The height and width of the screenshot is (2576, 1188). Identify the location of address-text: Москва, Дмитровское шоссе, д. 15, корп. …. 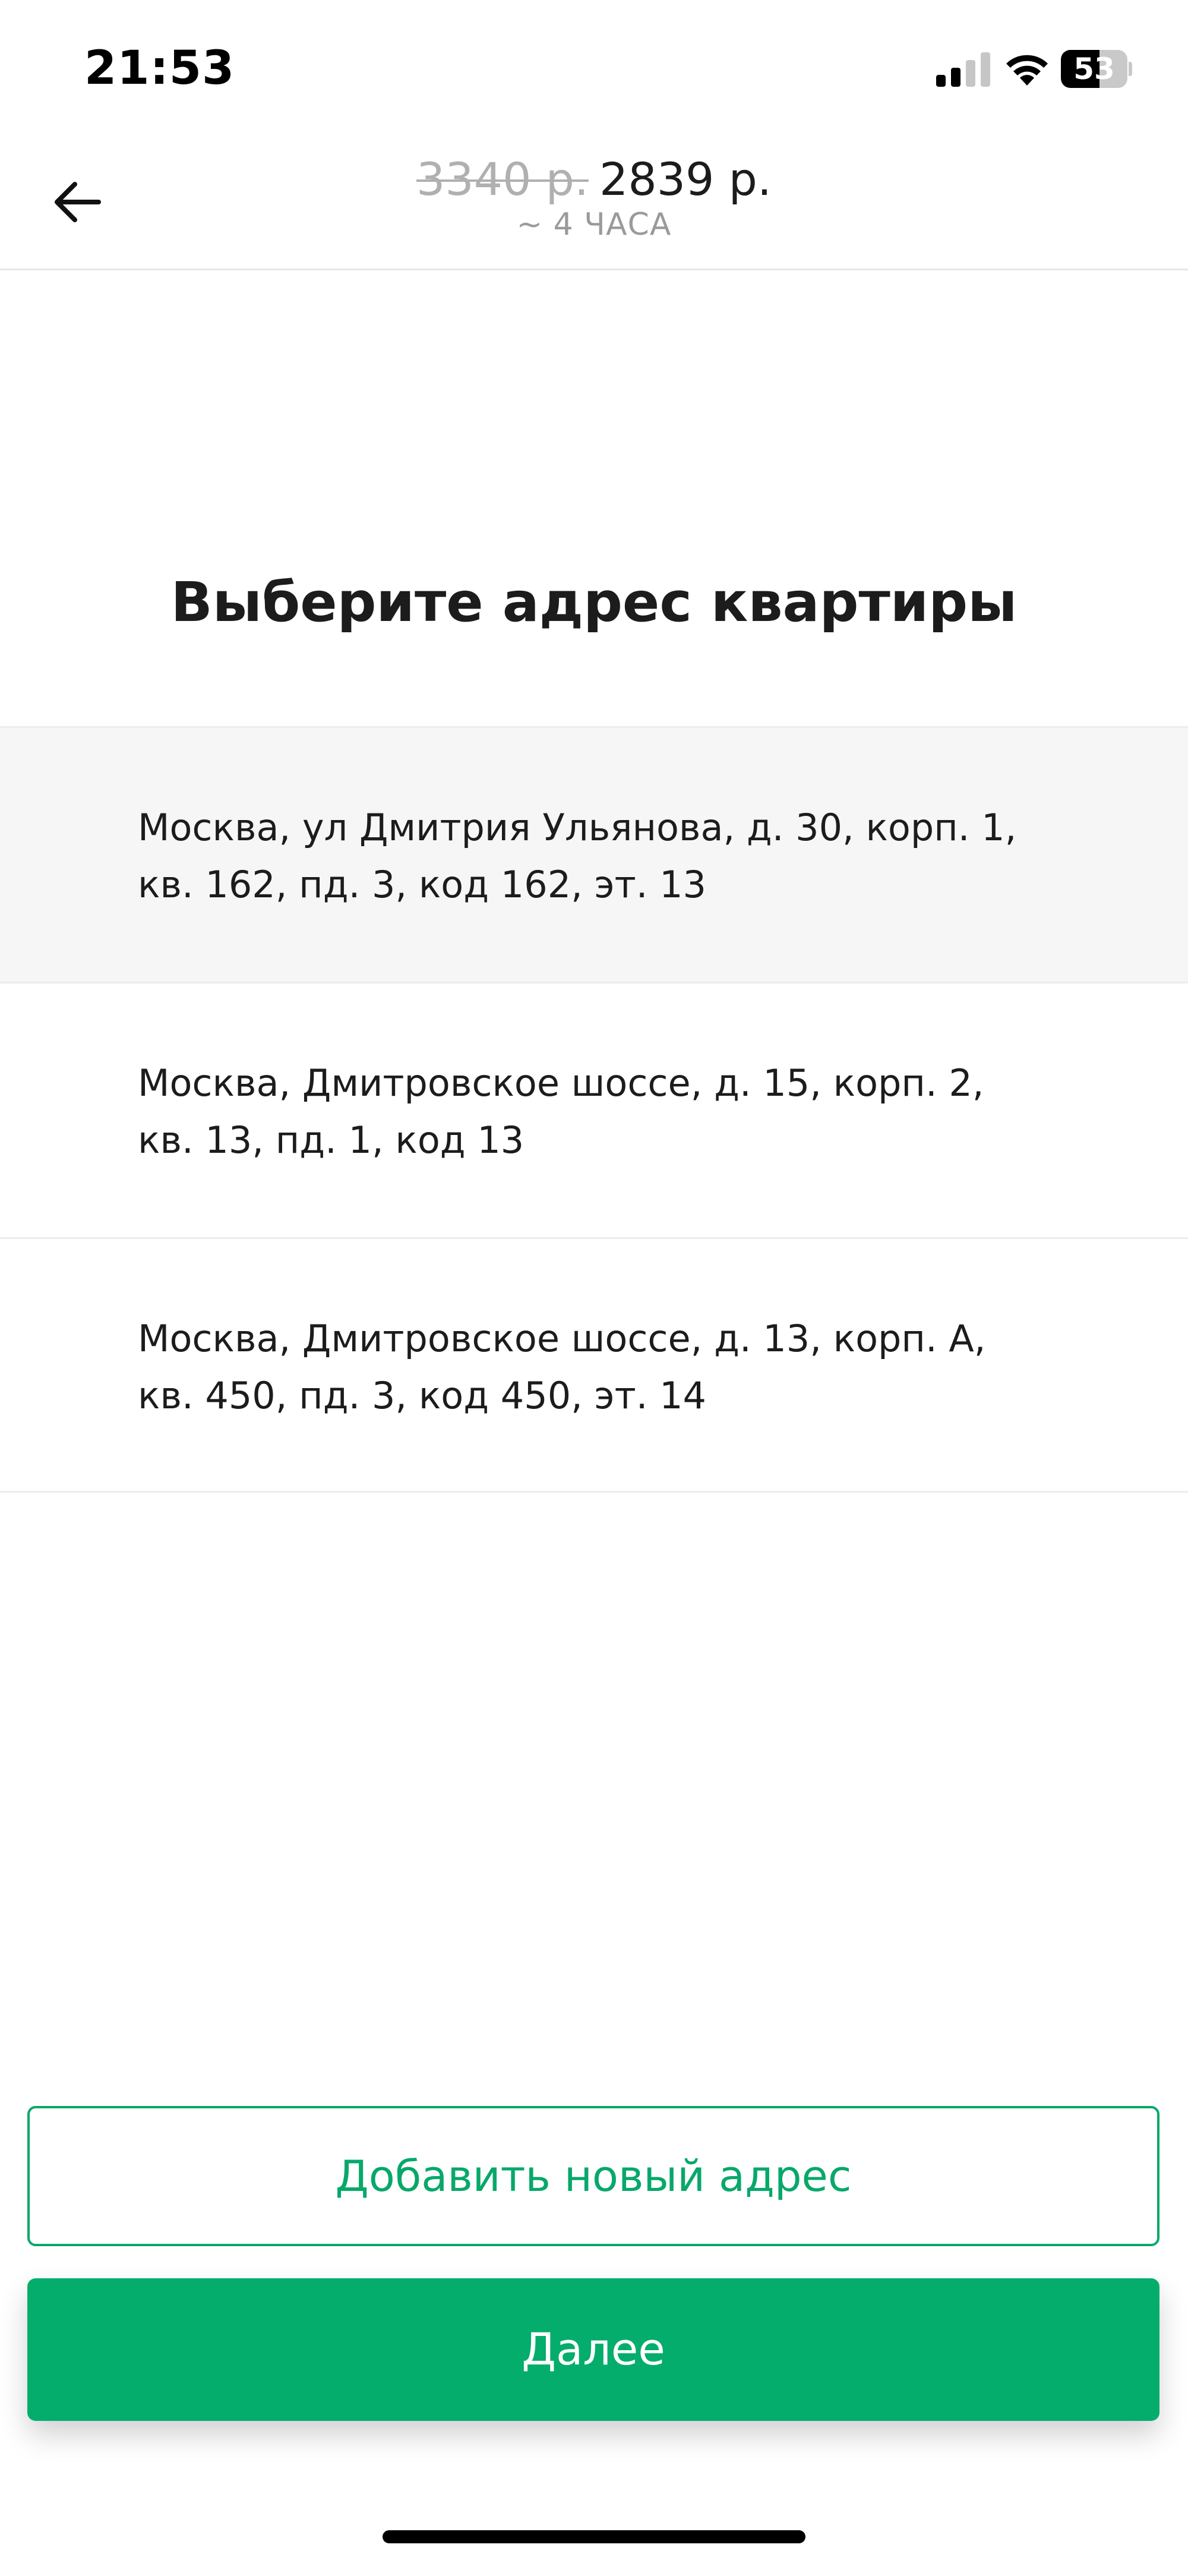
(561, 1111).